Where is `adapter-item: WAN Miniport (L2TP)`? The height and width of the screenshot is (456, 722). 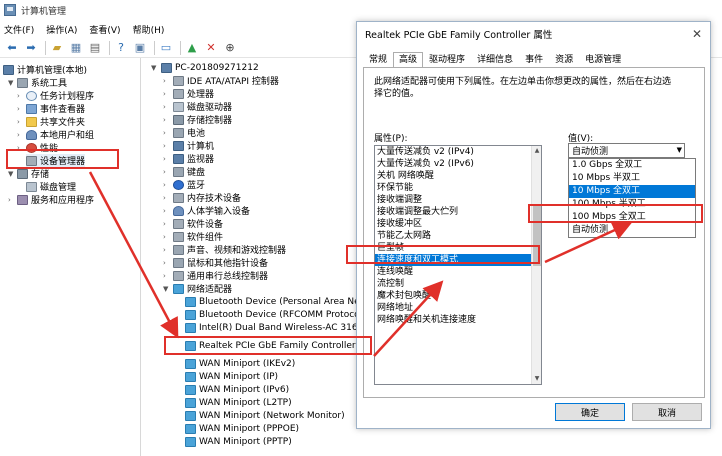 adapter-item: WAN Miniport (L2TP) is located at coordinates (238, 402).